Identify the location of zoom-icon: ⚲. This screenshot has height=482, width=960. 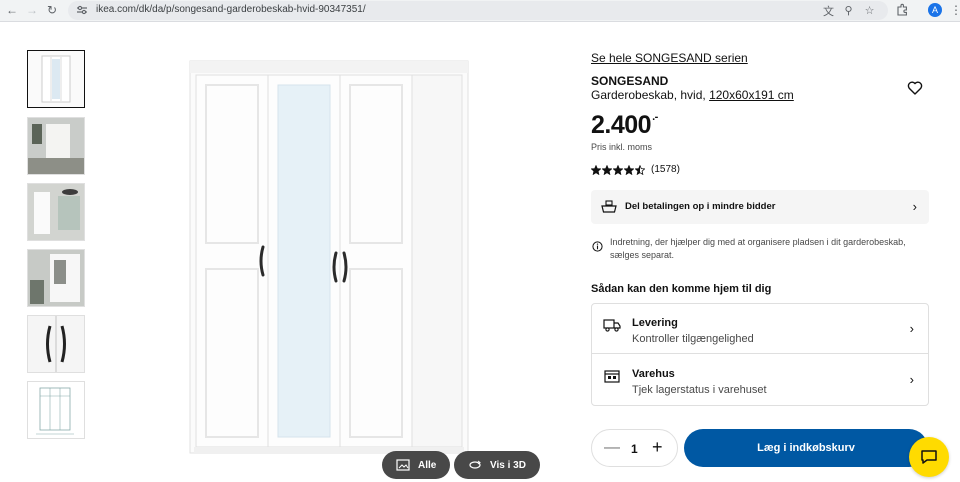
(848, 10).